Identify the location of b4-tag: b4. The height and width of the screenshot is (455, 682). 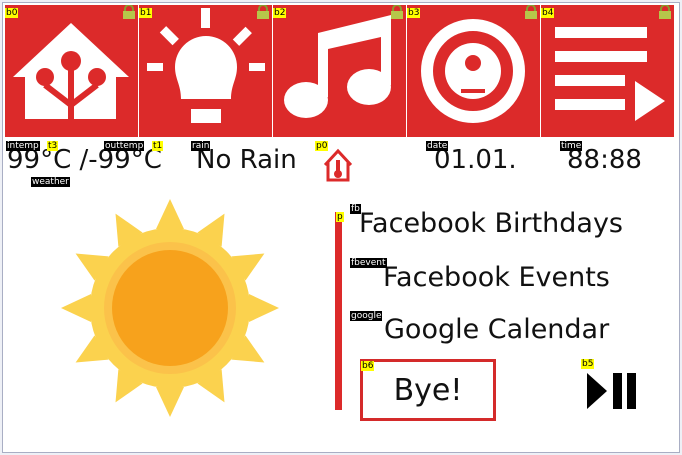
(548, 13).